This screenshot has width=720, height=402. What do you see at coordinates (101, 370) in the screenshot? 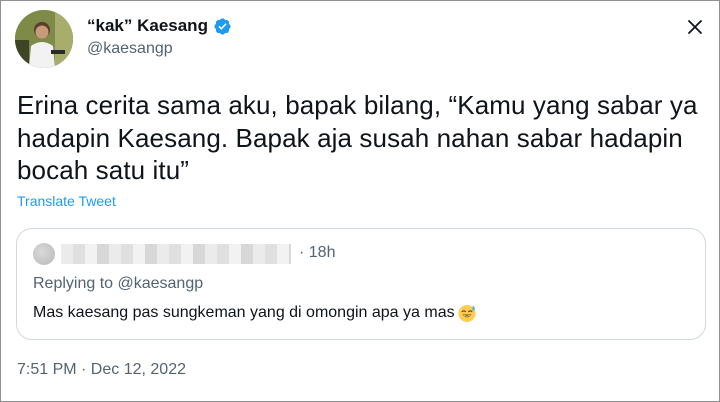
I see `tweet-timestamp: 7:51 PM · Dec 12, 2022` at bounding box center [101, 370].